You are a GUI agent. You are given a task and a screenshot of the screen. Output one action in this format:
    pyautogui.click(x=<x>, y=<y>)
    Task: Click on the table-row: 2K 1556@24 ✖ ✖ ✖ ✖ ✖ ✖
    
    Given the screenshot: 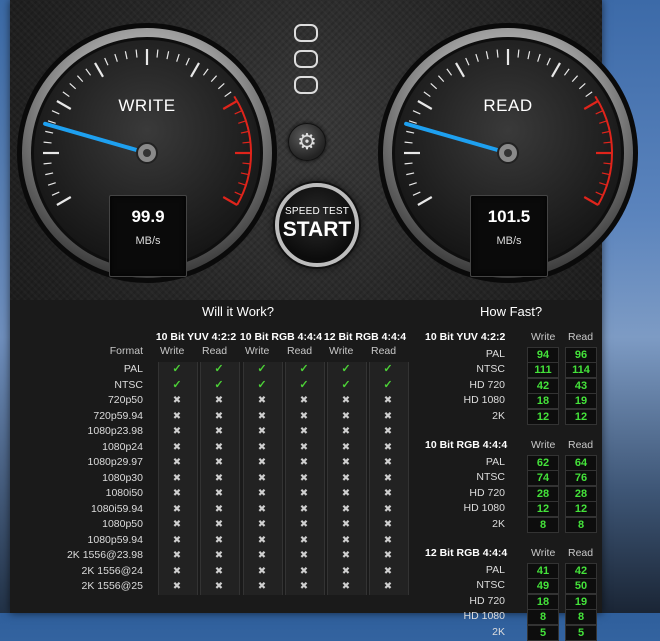 What is the action you would take?
    pyautogui.click(x=235, y=572)
    